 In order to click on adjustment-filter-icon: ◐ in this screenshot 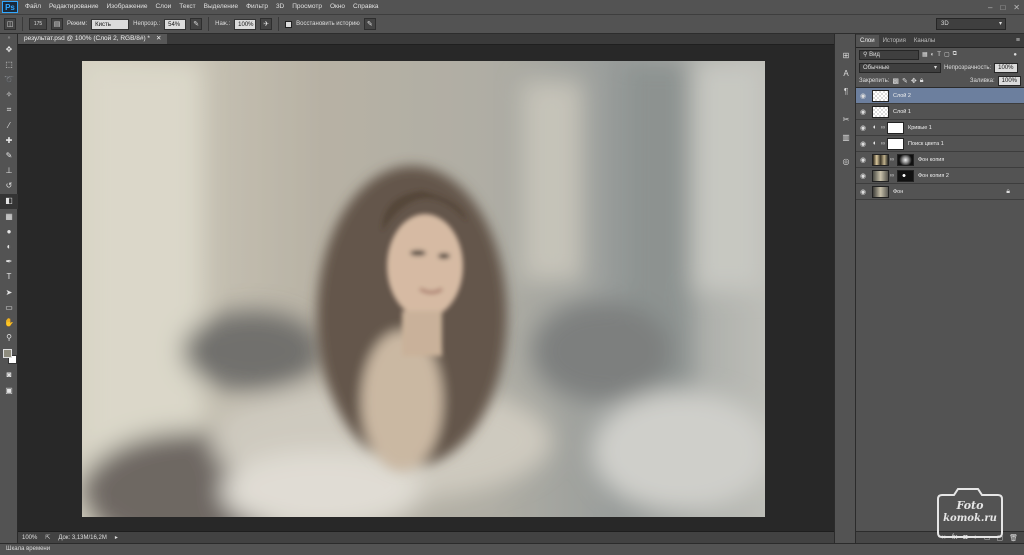, I will do `click(933, 55)`.